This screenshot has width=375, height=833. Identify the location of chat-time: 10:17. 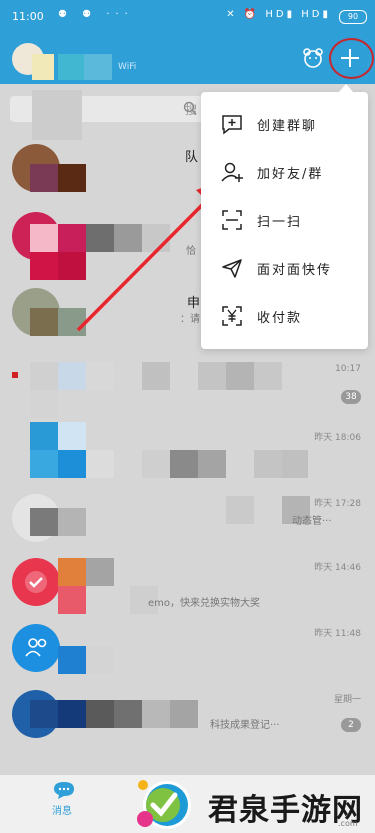
(348, 369).